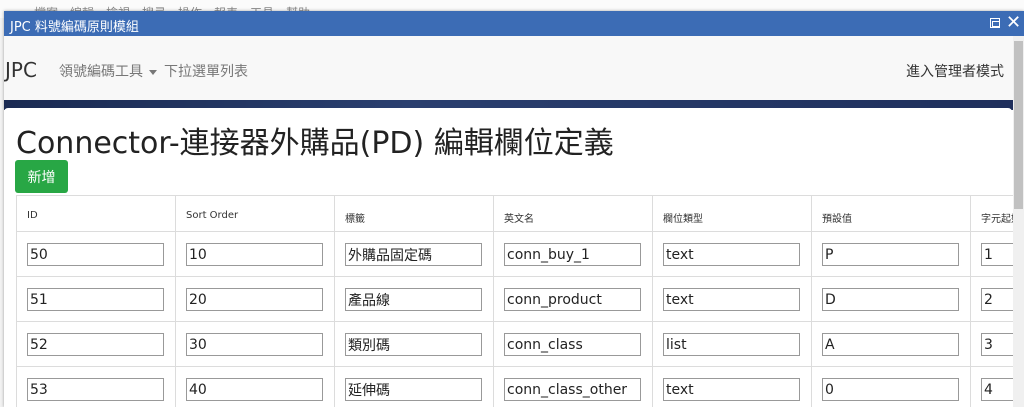 The image size is (1024, 407). I want to click on brand-logo: JPC, so click(21, 70).